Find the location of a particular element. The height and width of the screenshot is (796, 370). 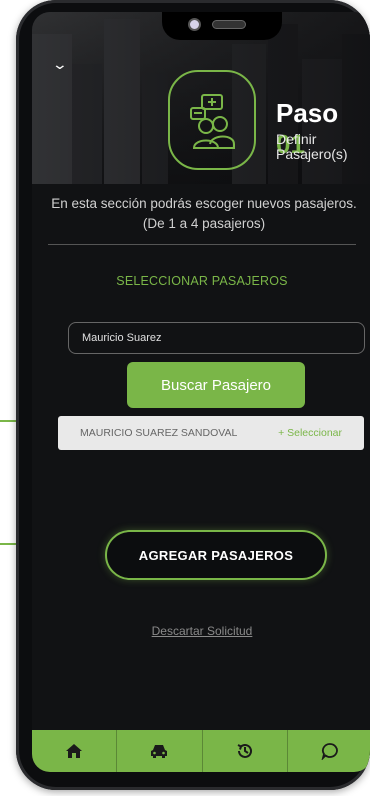

chat-icon is located at coordinates (329, 751).